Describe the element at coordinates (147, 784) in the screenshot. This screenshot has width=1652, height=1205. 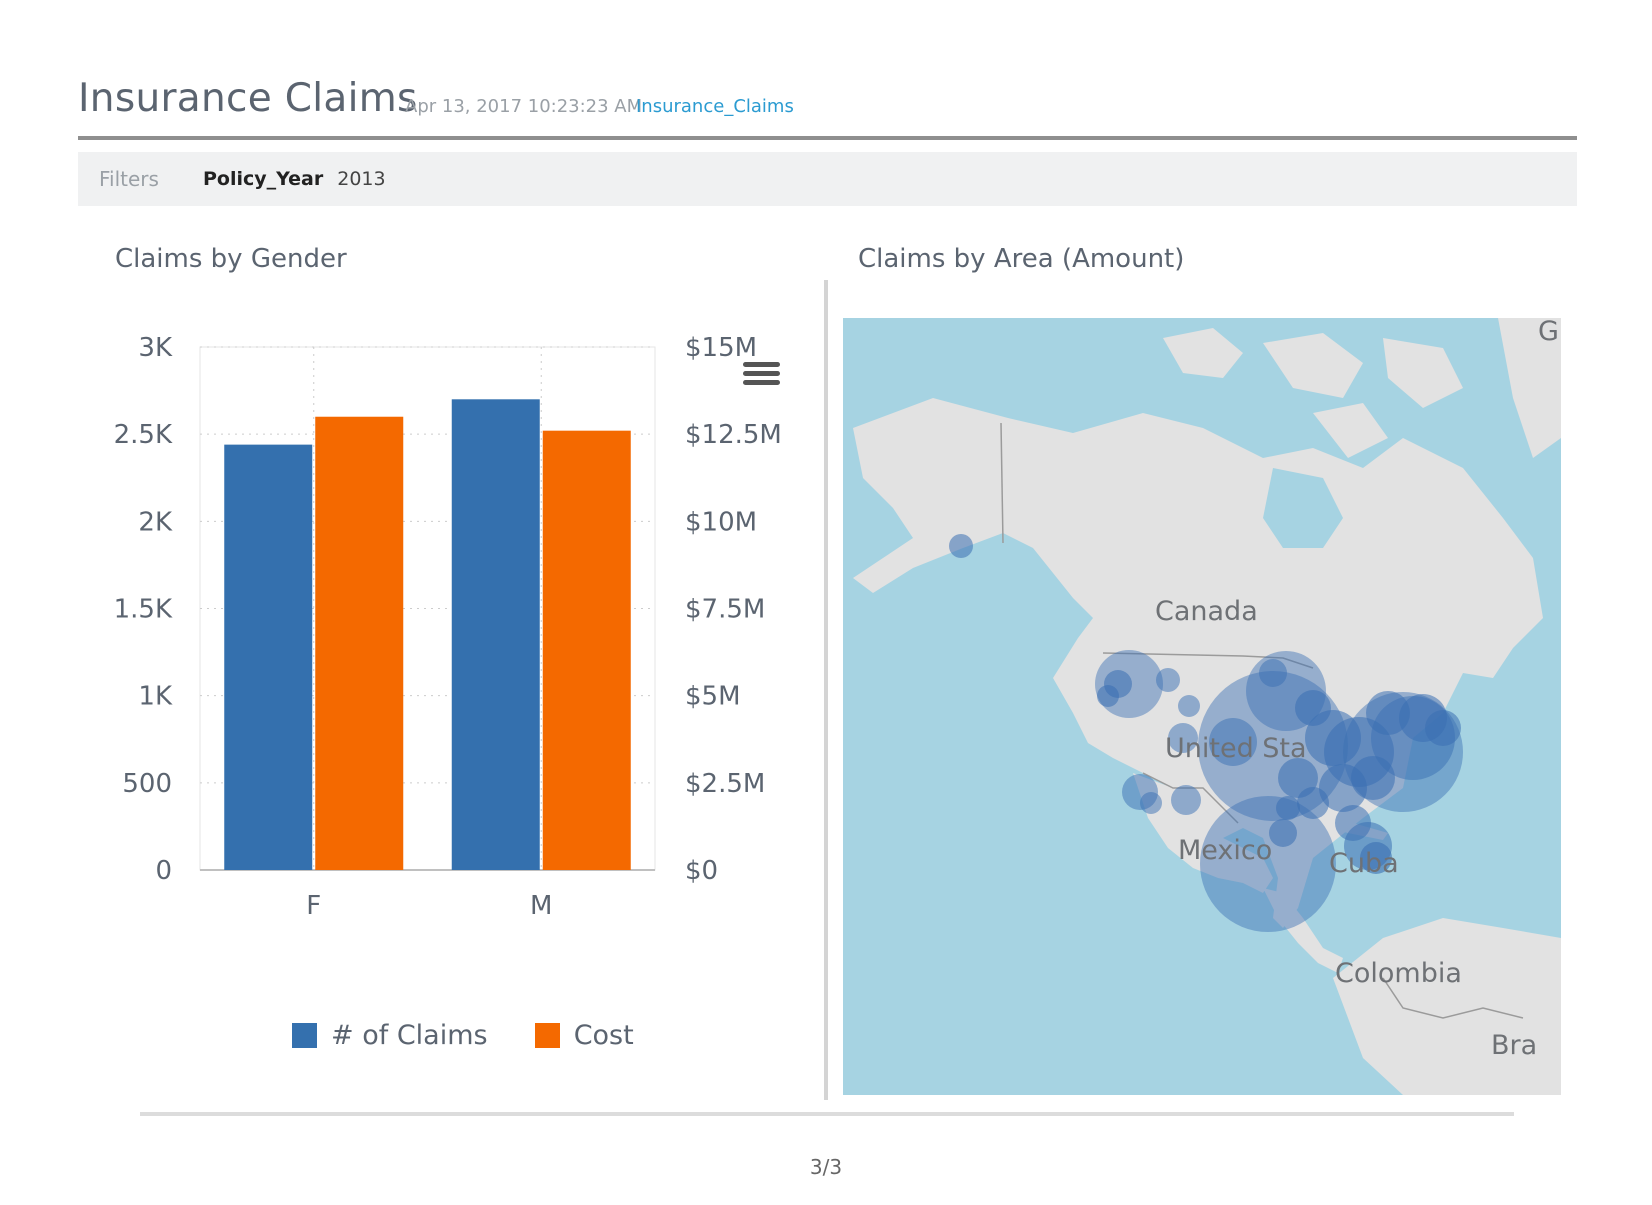
I see `left-axis-tick-label: 500` at that location.